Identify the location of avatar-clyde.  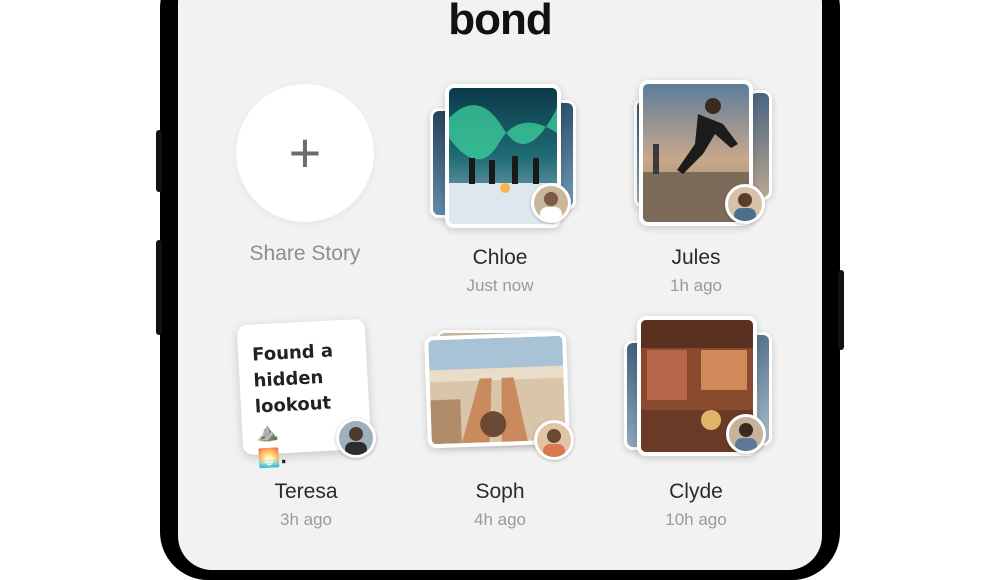
(746, 434).